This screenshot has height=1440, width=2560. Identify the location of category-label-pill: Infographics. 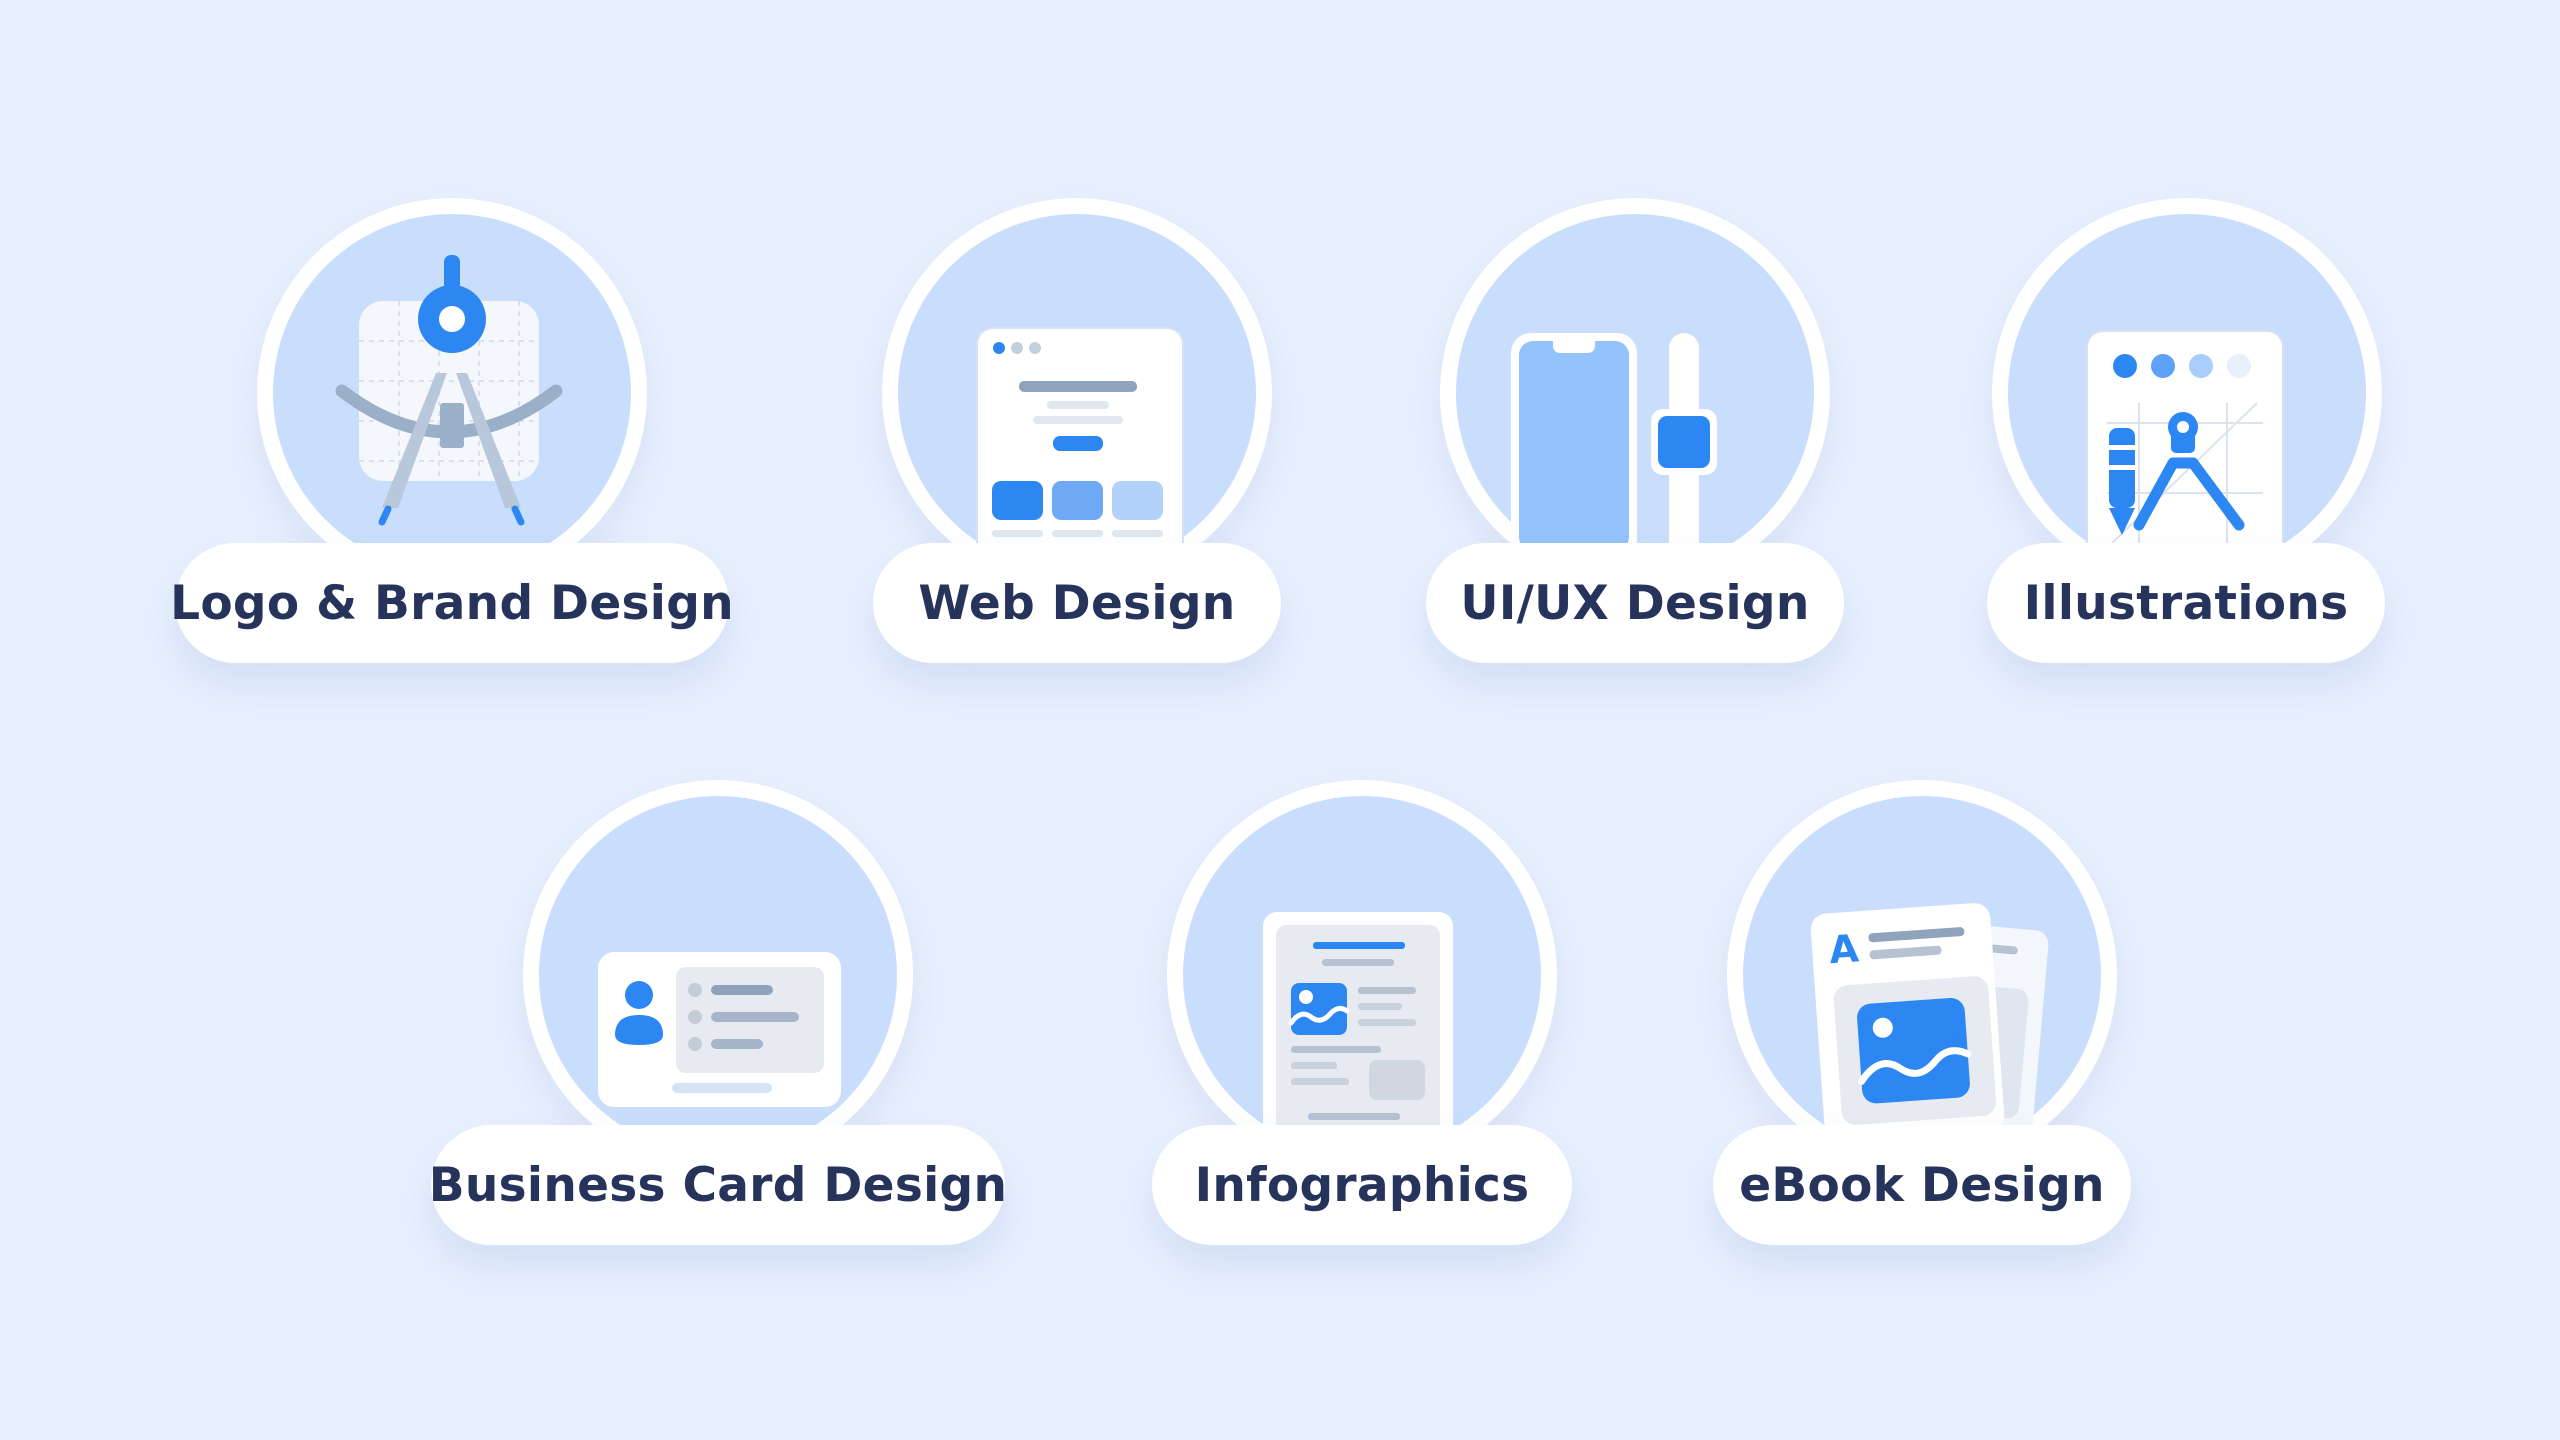
(1362, 1185).